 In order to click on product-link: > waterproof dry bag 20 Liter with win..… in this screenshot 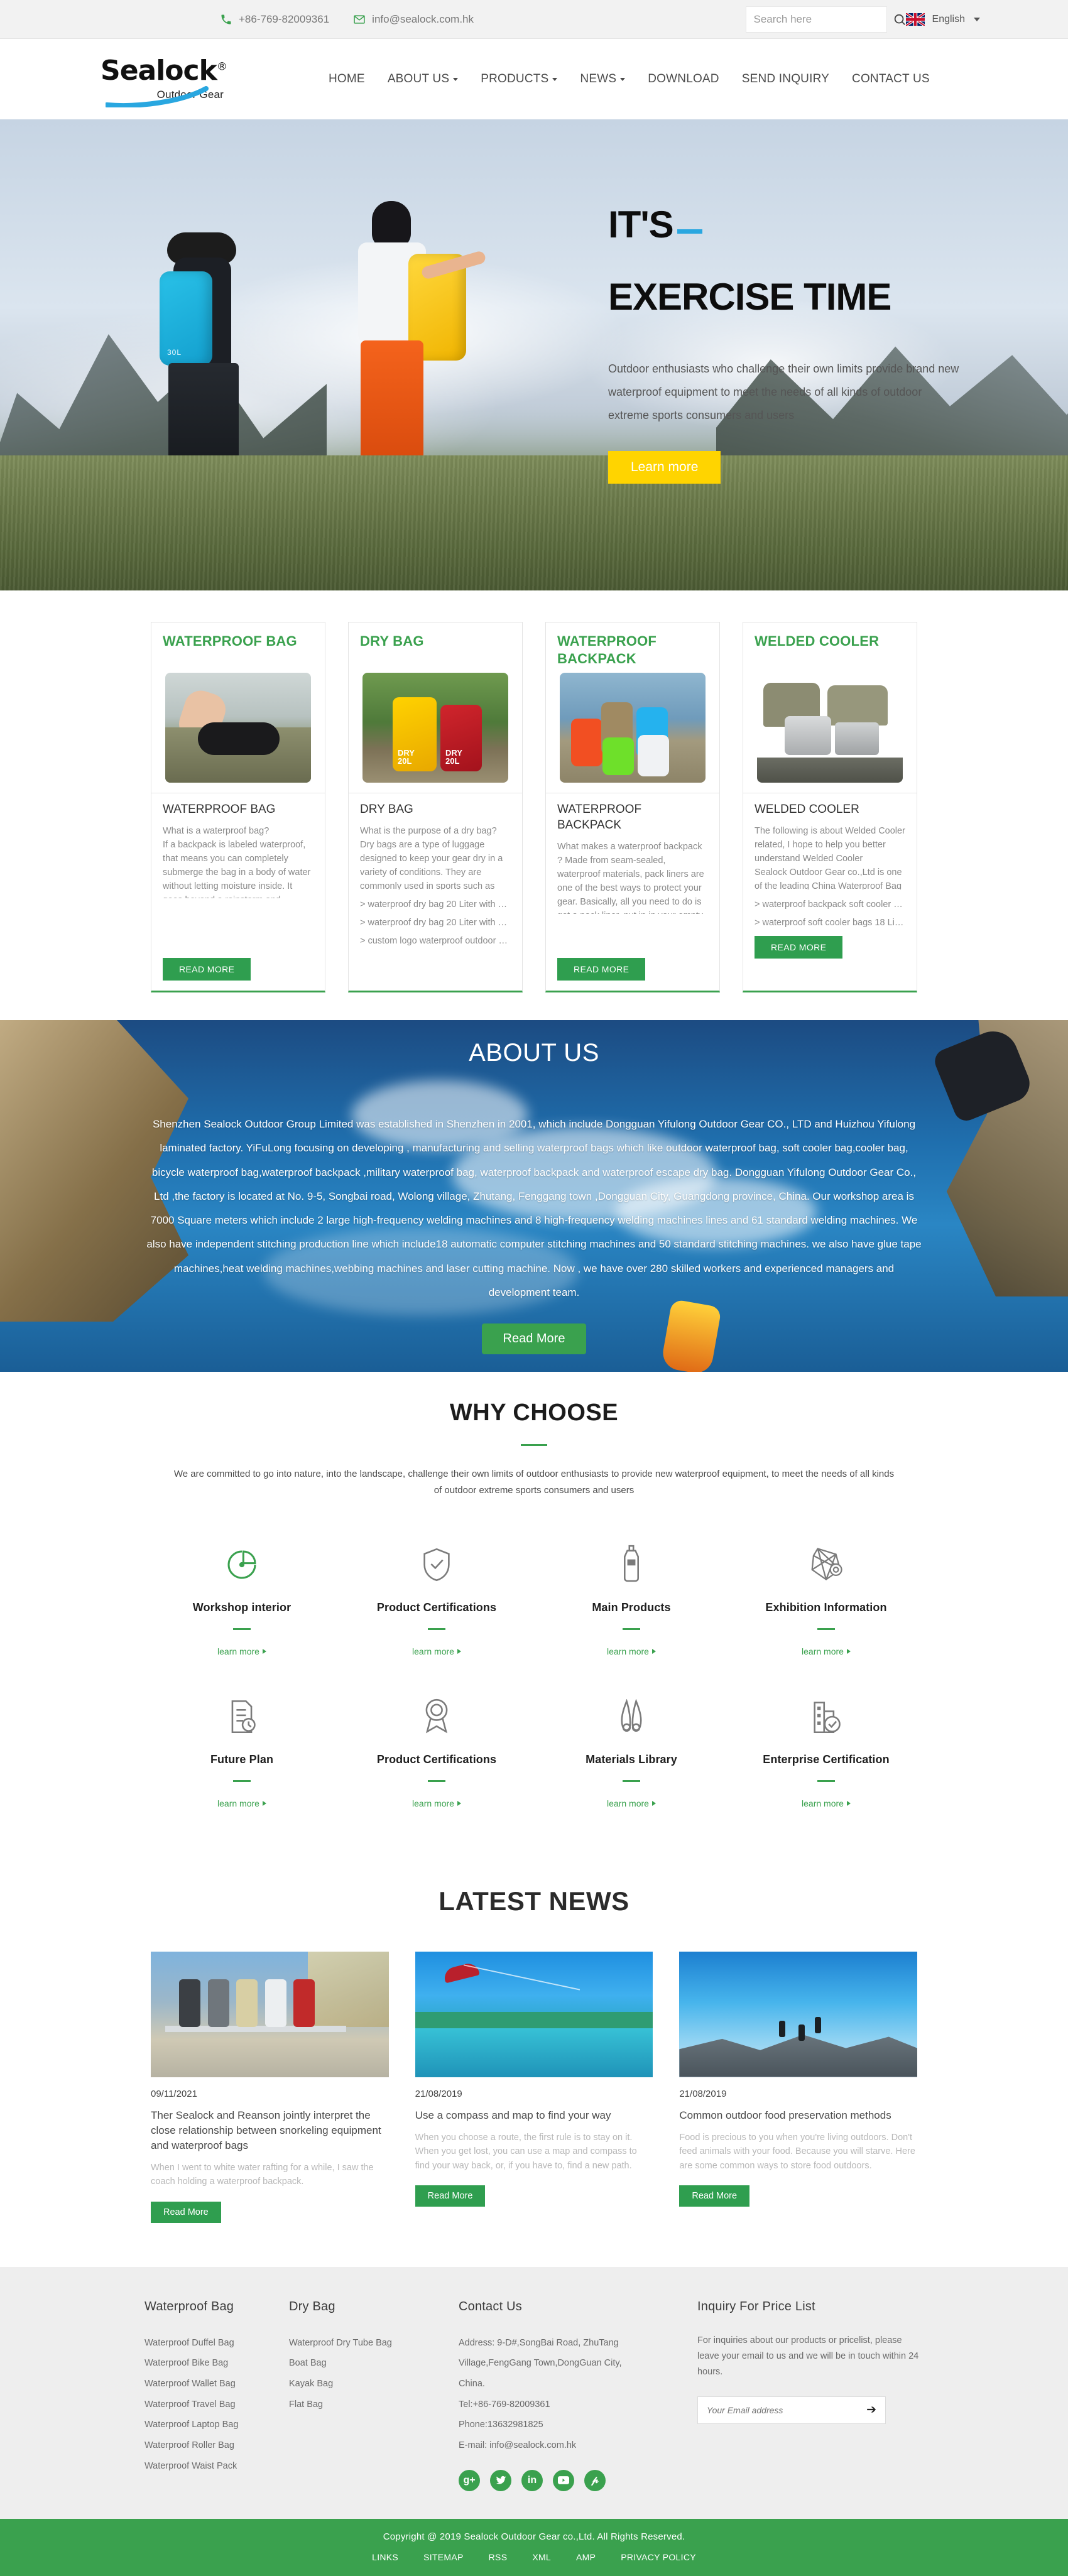, I will do `click(435, 905)`.